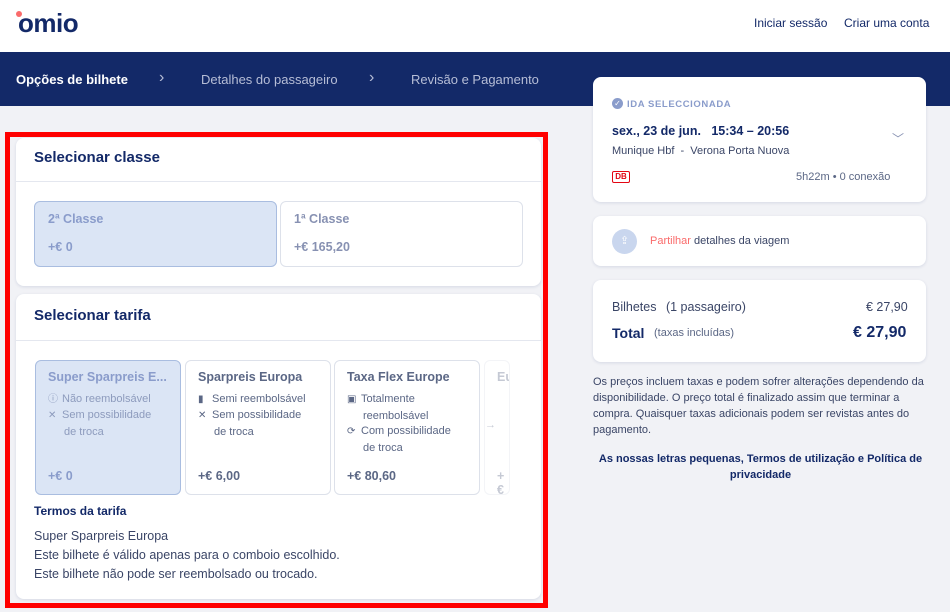 The height and width of the screenshot is (612, 950). What do you see at coordinates (76, 219) in the screenshot?
I see `class-option-name: 2ª Classe` at bounding box center [76, 219].